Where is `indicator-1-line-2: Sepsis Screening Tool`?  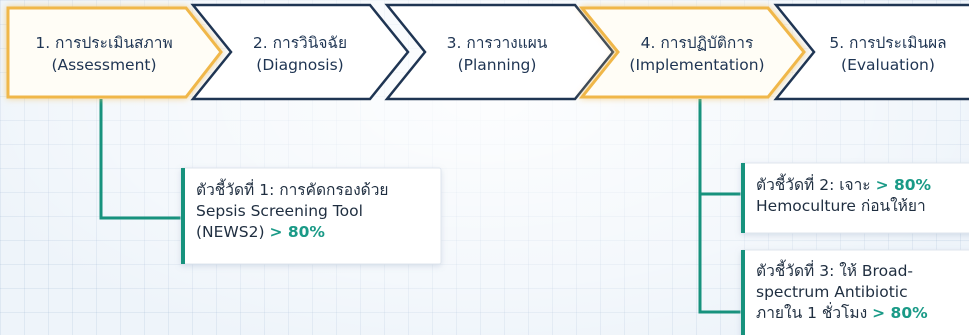 indicator-1-line-2: Sepsis Screening Tool is located at coordinates (279, 211).